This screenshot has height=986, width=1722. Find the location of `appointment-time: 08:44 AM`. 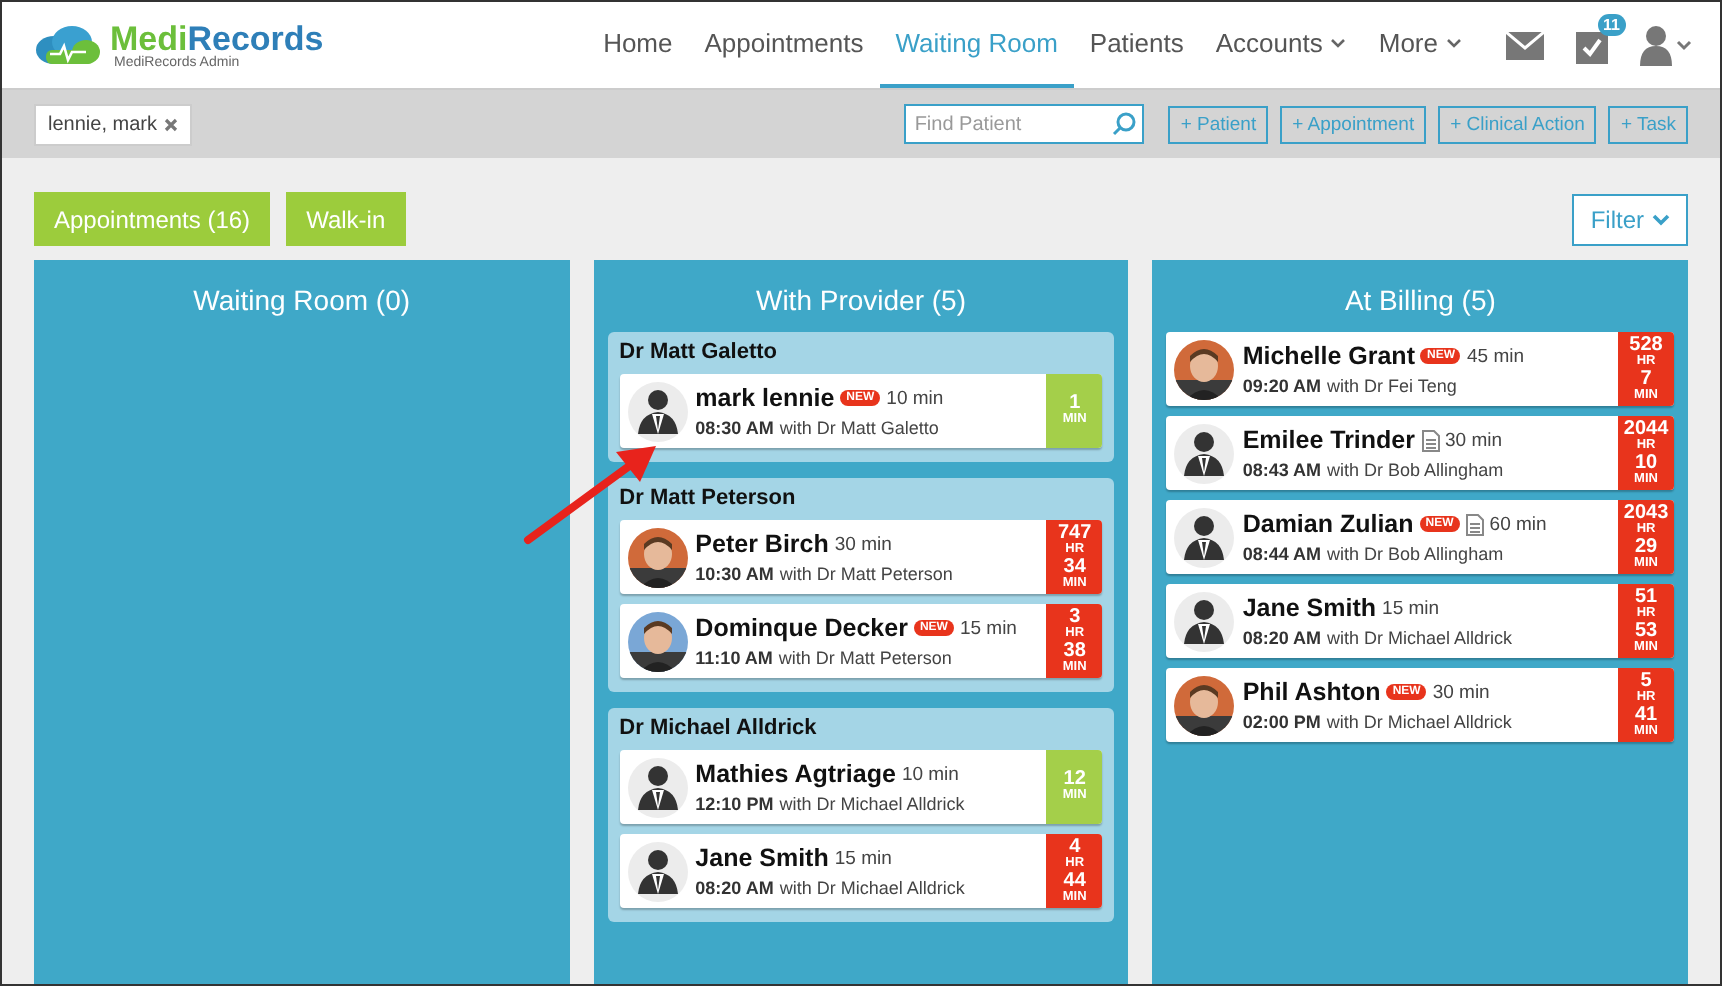

appointment-time: 08:44 AM is located at coordinates (1282, 554).